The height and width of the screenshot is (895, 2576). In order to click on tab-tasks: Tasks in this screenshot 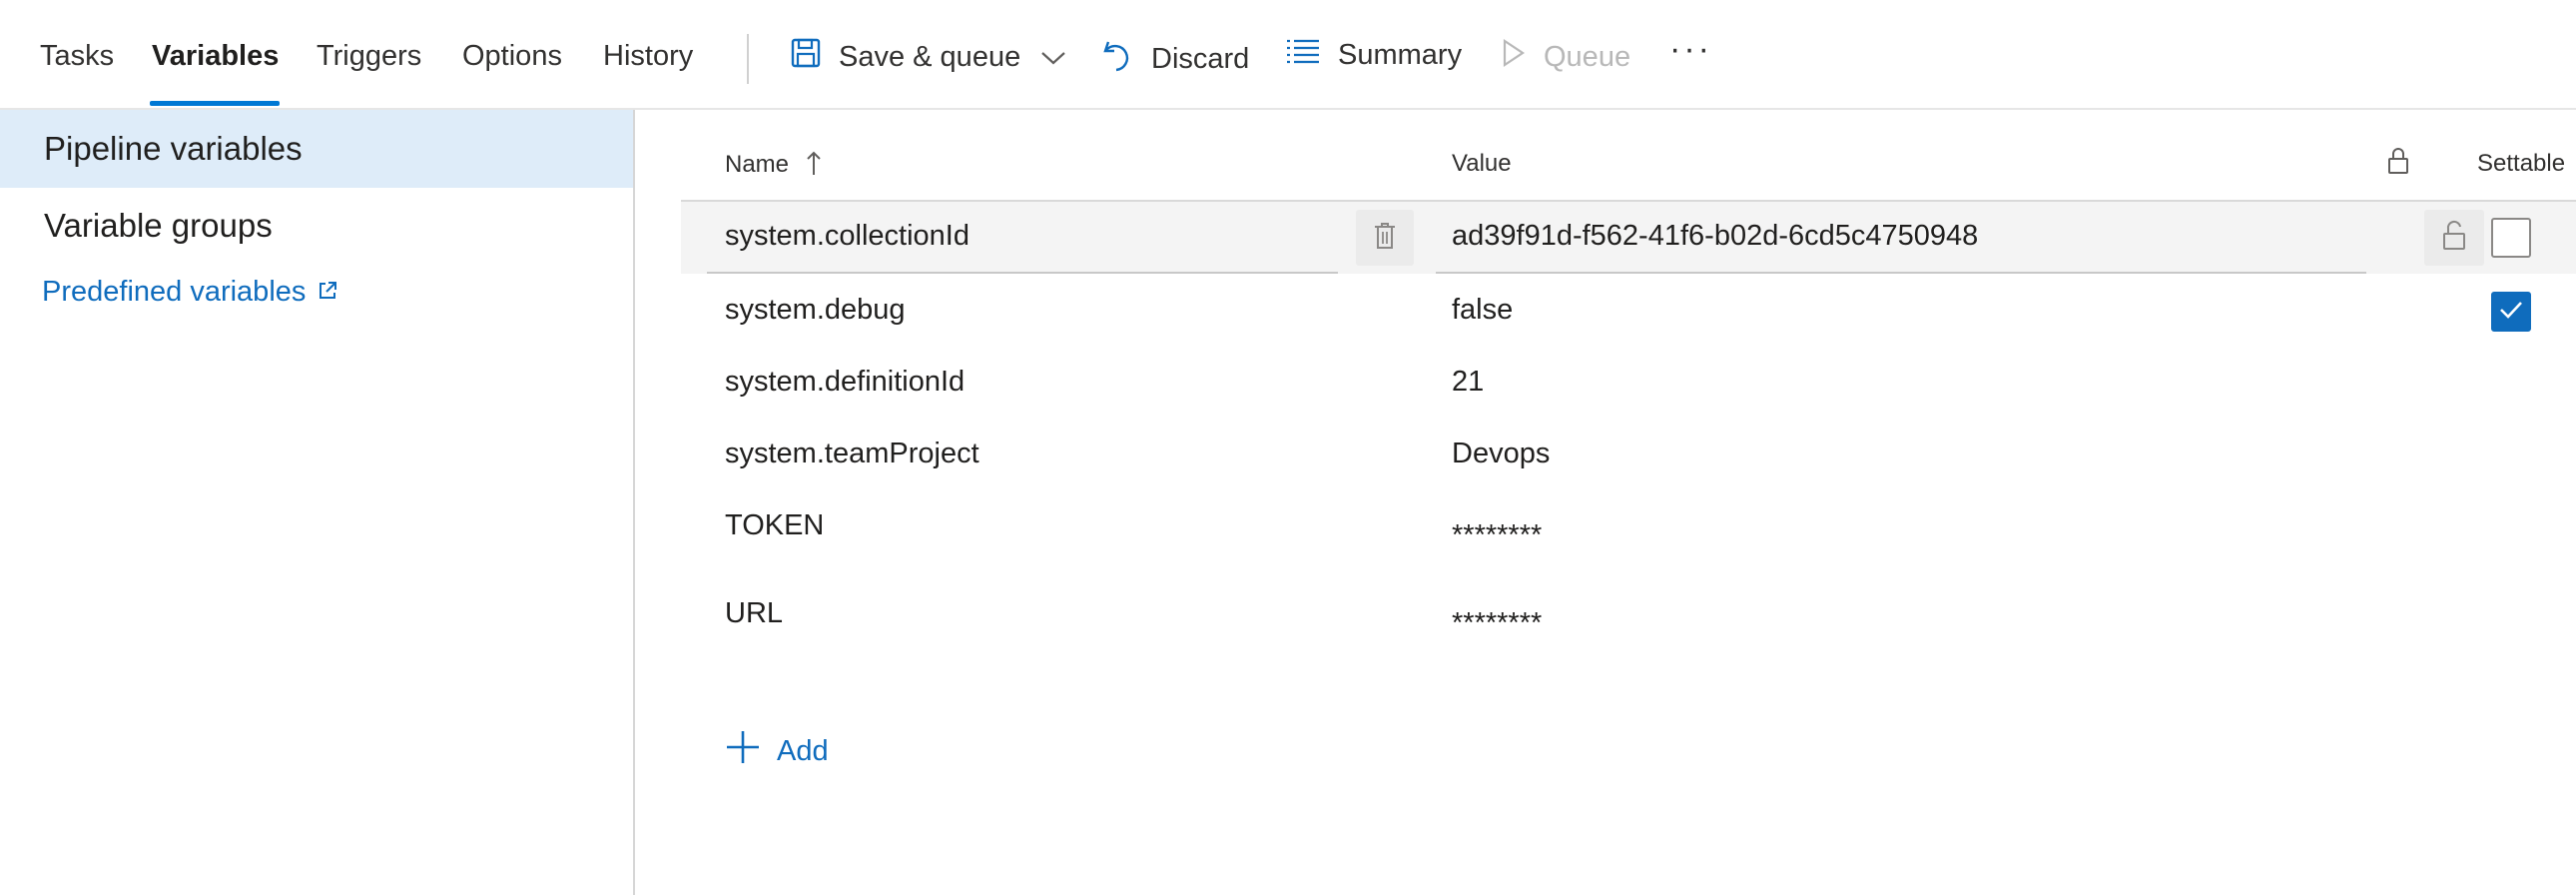, I will do `click(77, 56)`.